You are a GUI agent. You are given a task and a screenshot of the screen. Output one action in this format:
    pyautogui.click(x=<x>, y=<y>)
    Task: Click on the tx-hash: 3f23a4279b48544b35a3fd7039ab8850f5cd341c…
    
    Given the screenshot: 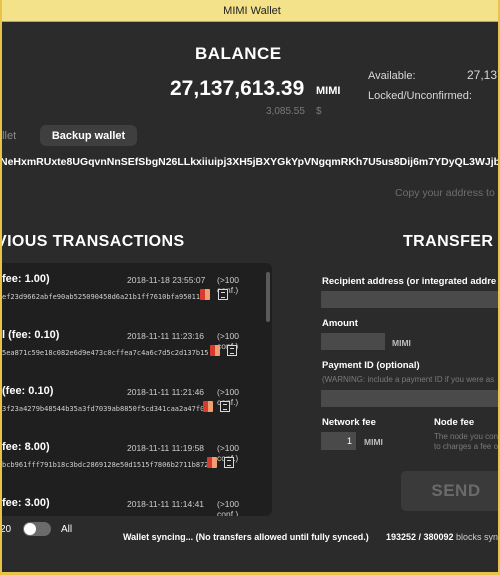 What is the action you would take?
    pyautogui.click(x=103, y=409)
    